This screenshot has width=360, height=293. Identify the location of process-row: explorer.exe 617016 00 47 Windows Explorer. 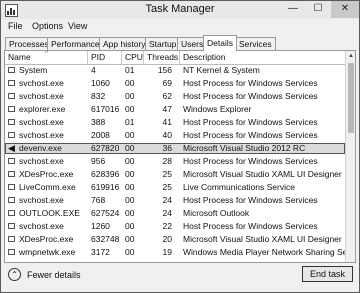
(175, 109).